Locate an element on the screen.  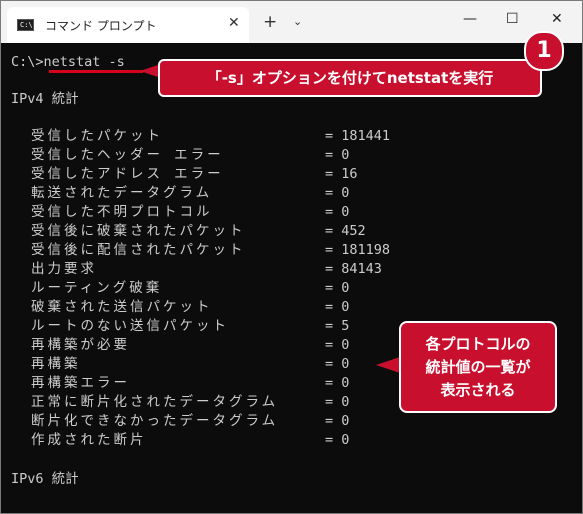
terminal-icon-text: C:\ is located at coordinates (26, 25).